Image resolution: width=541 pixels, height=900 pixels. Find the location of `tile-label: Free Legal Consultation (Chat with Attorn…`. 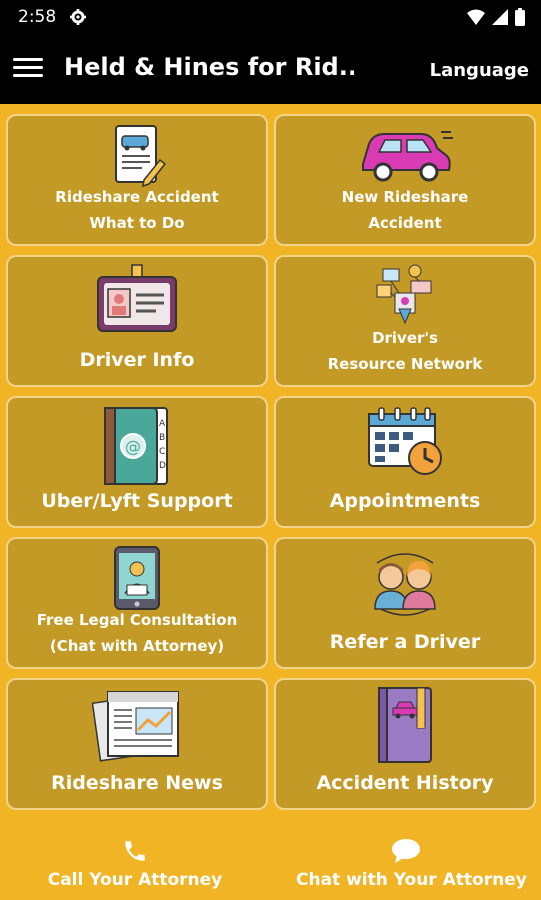

tile-label: Free Legal Consultation (Chat with Attorn… is located at coordinates (137, 633).